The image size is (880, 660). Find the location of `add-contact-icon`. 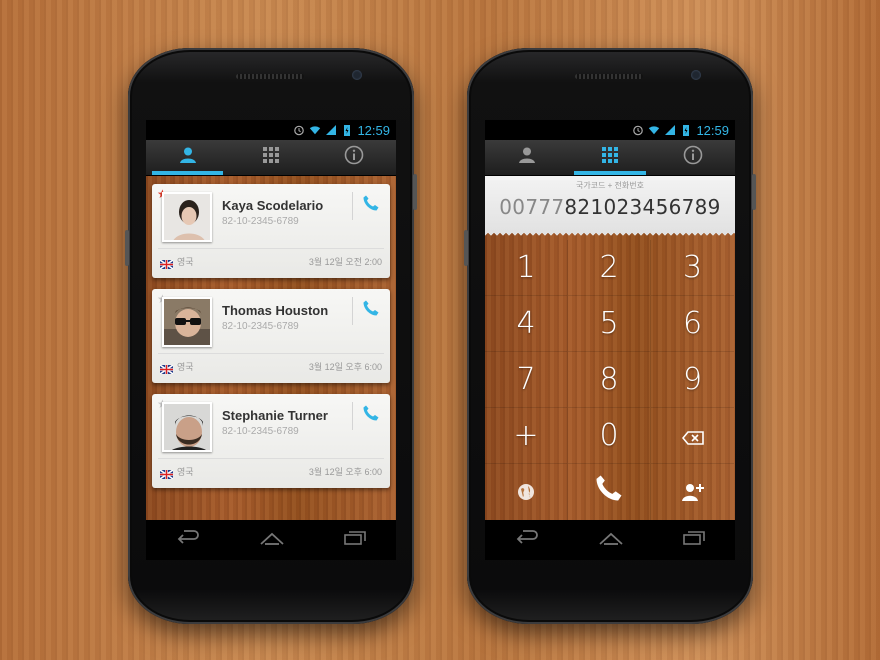

add-contact-icon is located at coordinates (693, 492).